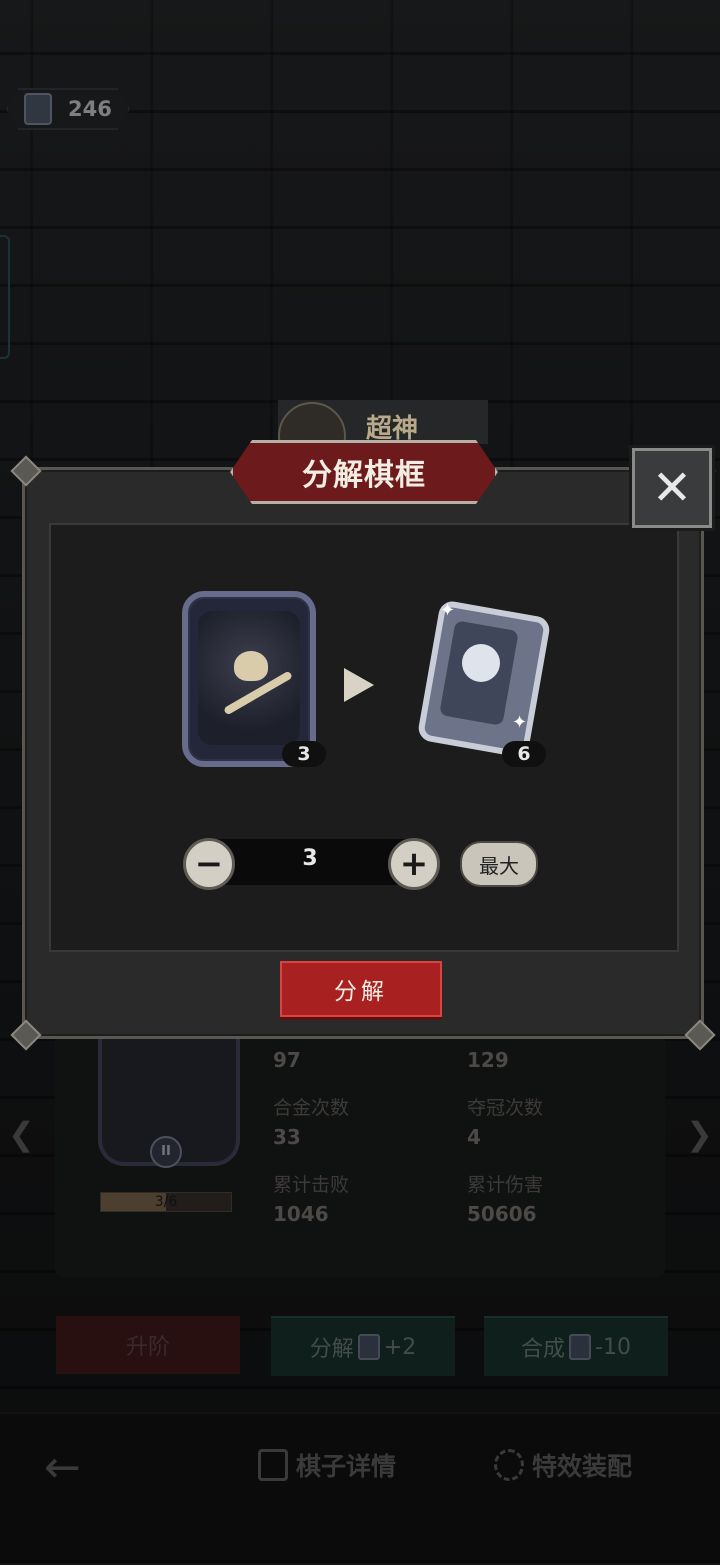  I want to click on minus-button: −, so click(209, 864).